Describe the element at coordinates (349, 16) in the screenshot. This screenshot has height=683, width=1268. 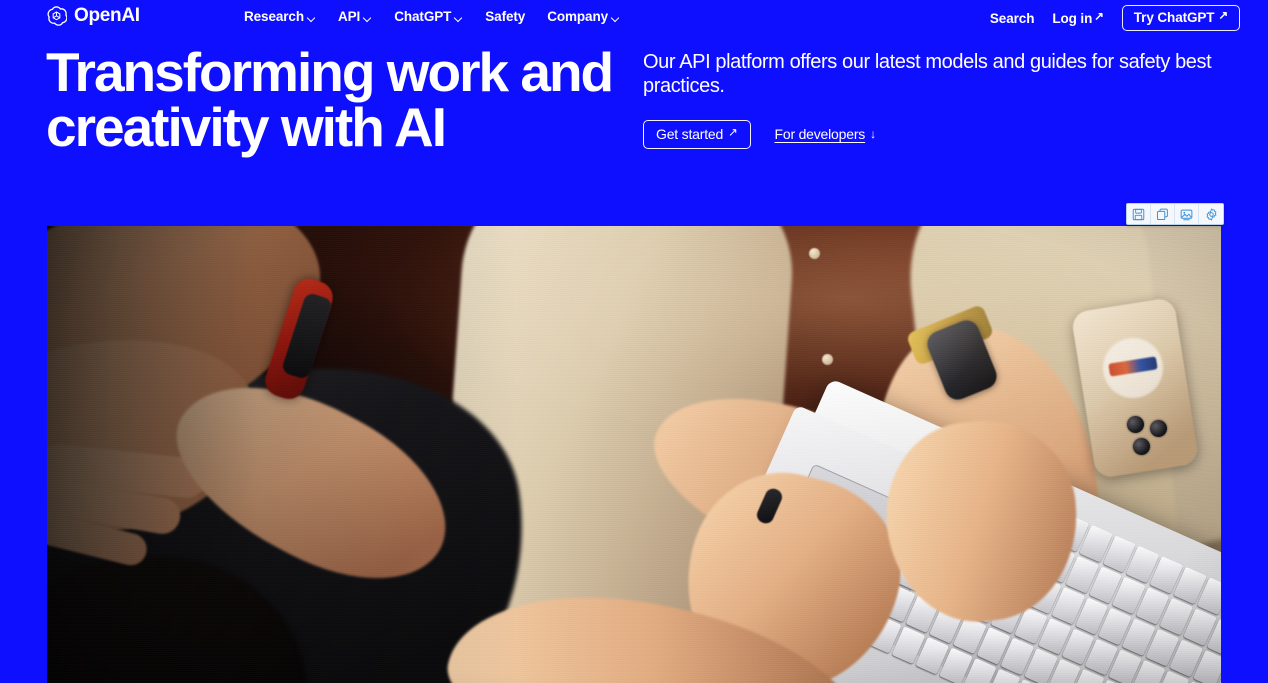
I see `nav-item-api-label: API` at that location.